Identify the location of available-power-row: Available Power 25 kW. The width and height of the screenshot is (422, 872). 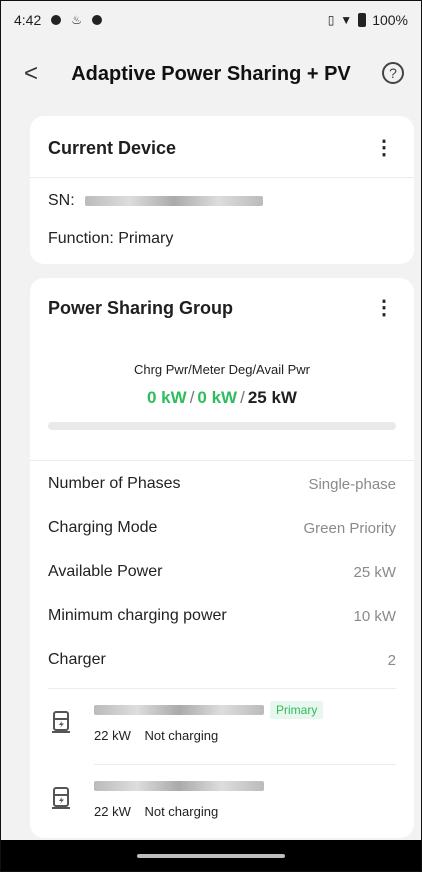
(222, 572).